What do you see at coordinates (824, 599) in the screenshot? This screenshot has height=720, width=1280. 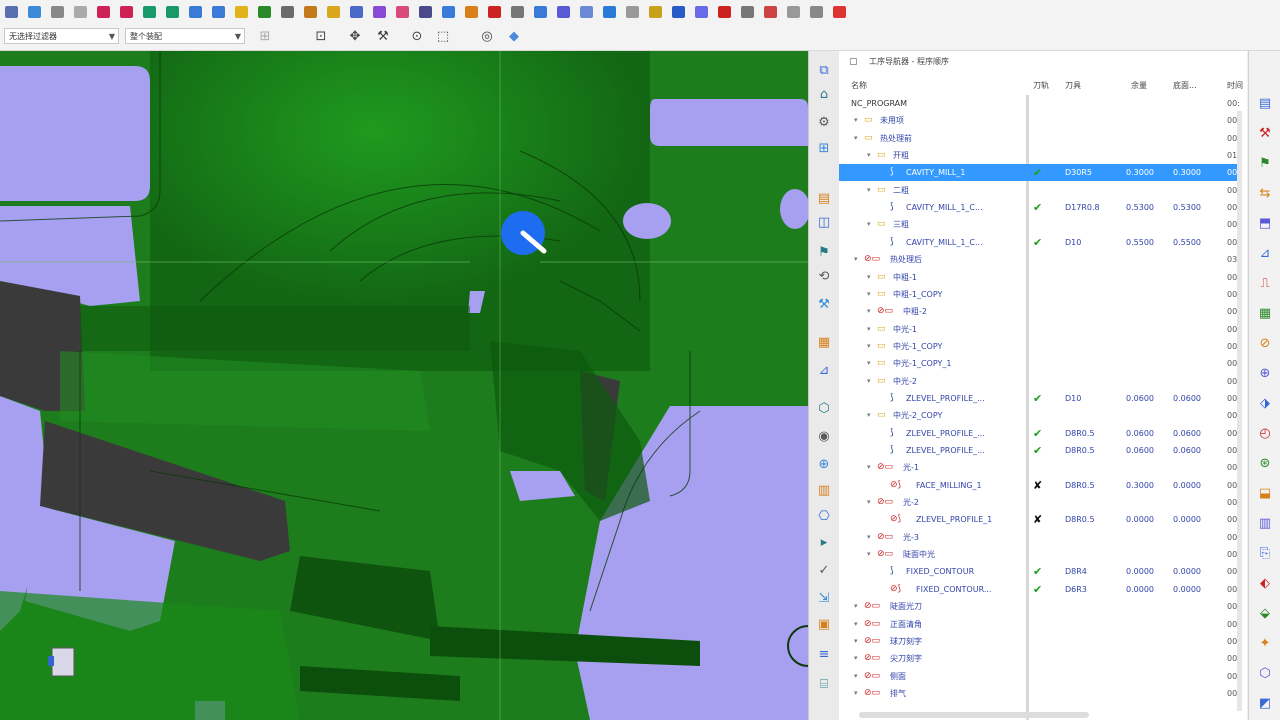 I see `post-icon: ⇲` at bounding box center [824, 599].